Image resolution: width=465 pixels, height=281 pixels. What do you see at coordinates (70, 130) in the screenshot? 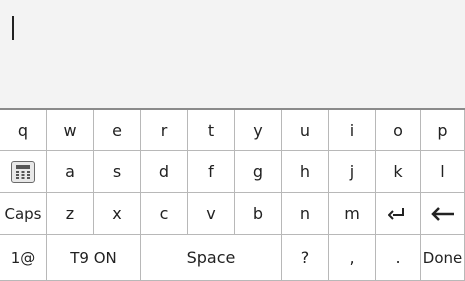
I see `key-w: w` at bounding box center [70, 130].